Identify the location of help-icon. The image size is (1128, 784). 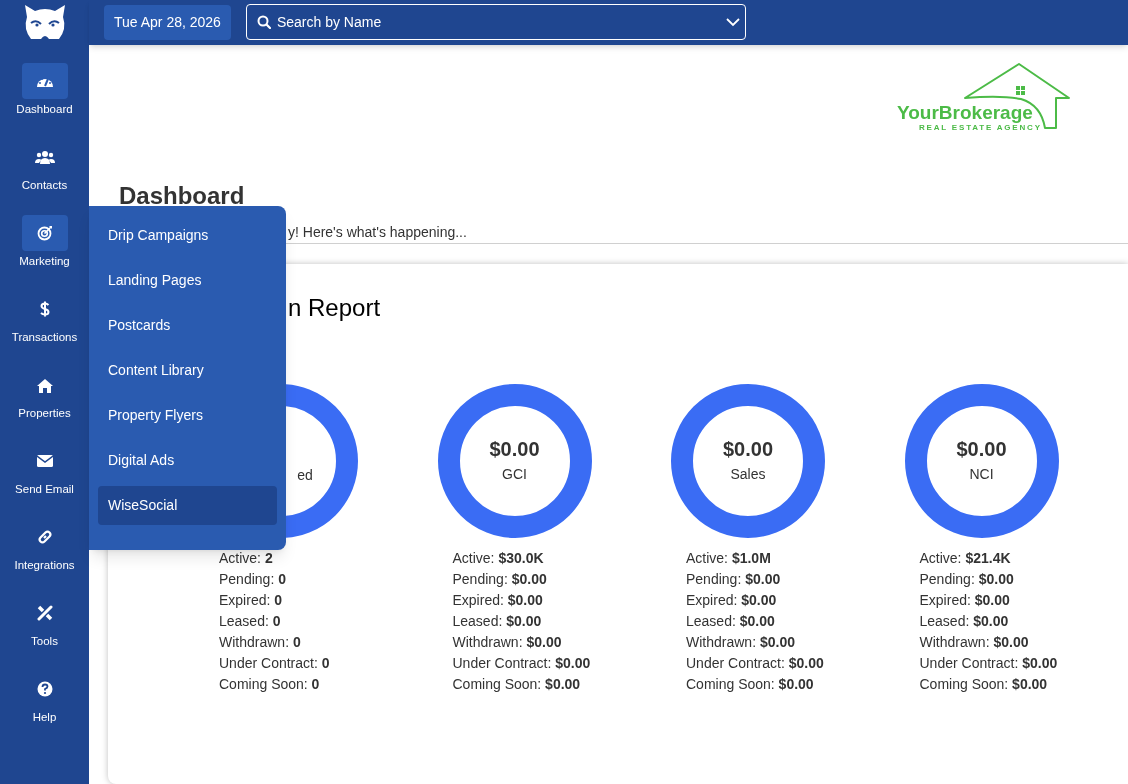
(44, 689).